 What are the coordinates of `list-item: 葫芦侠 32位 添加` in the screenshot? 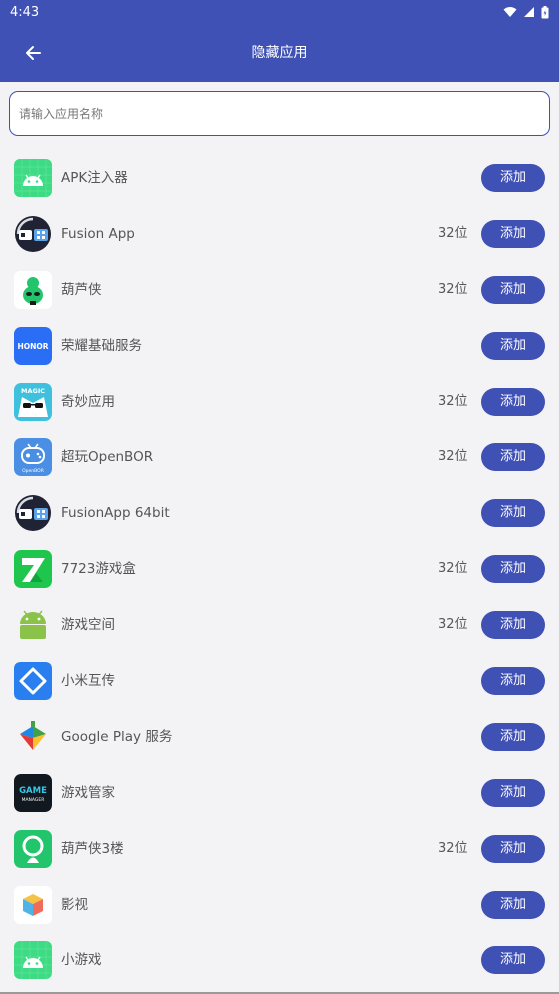 It's located at (279, 290).